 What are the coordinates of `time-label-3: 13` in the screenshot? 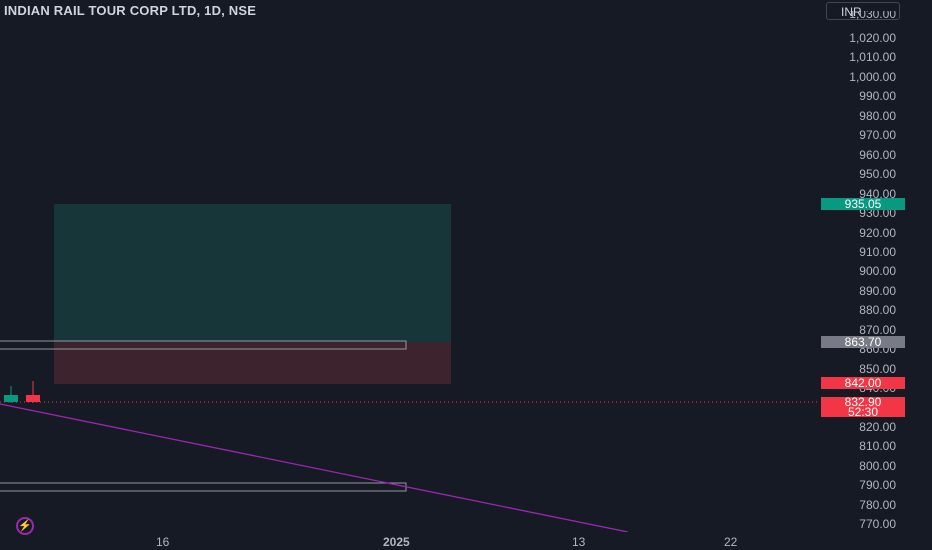 It's located at (579, 542).